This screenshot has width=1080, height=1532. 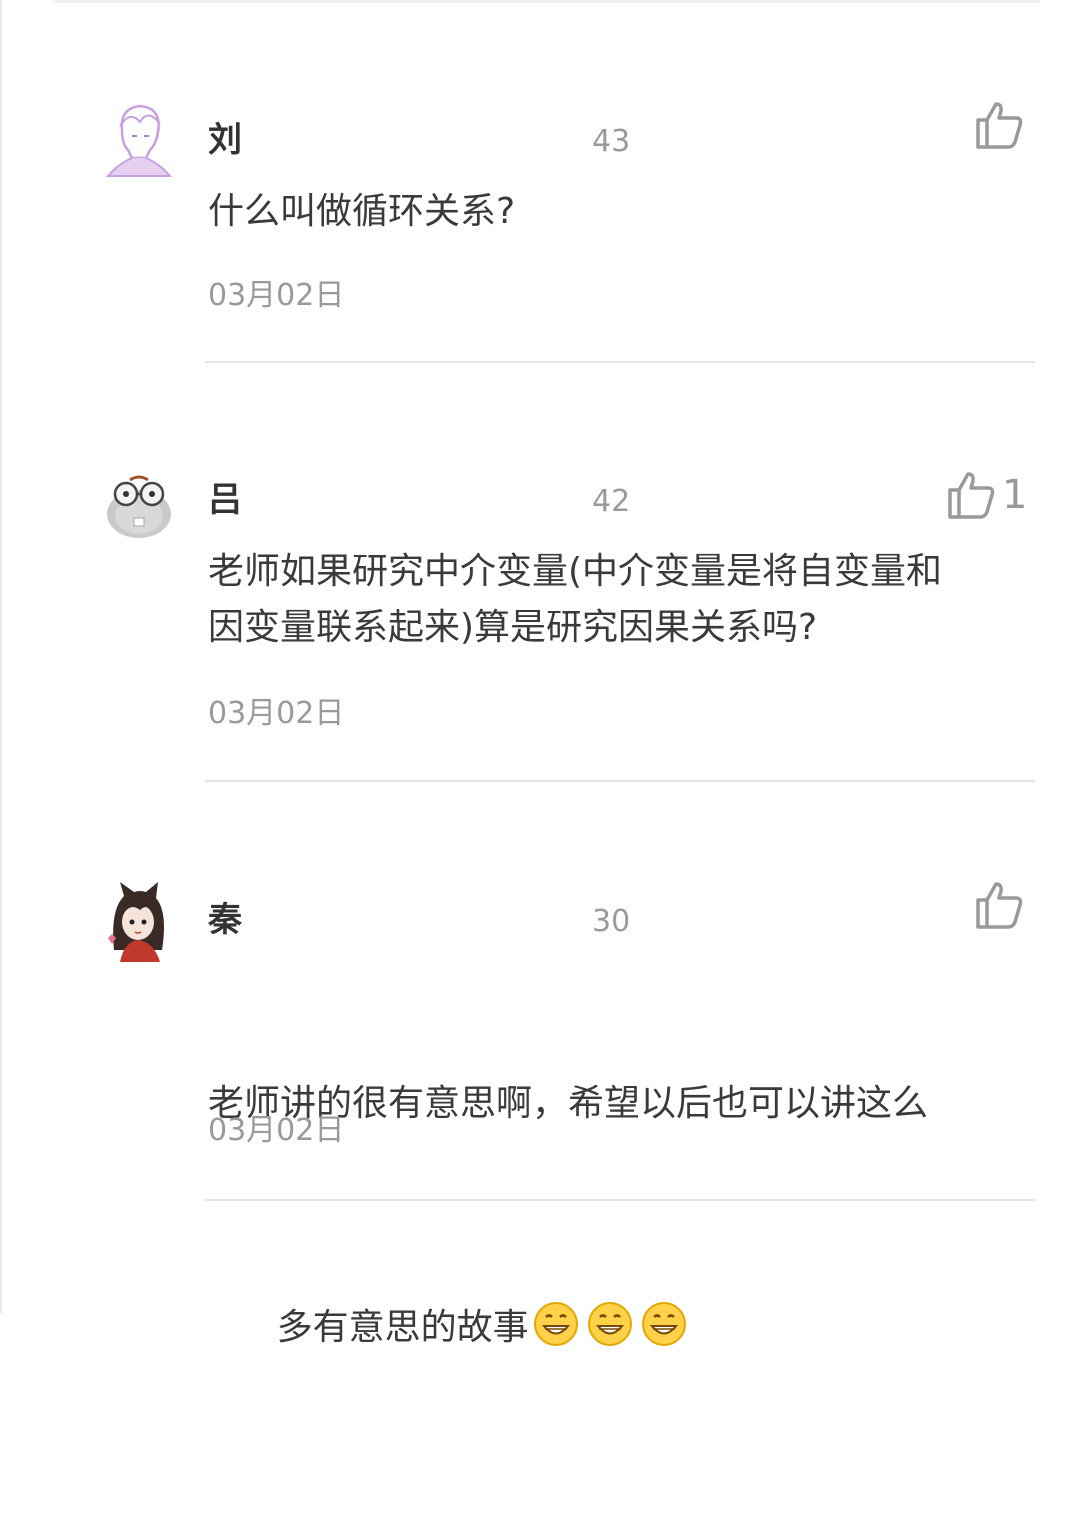 What do you see at coordinates (1015, 495) in the screenshot?
I see `like-number: 1` at bounding box center [1015, 495].